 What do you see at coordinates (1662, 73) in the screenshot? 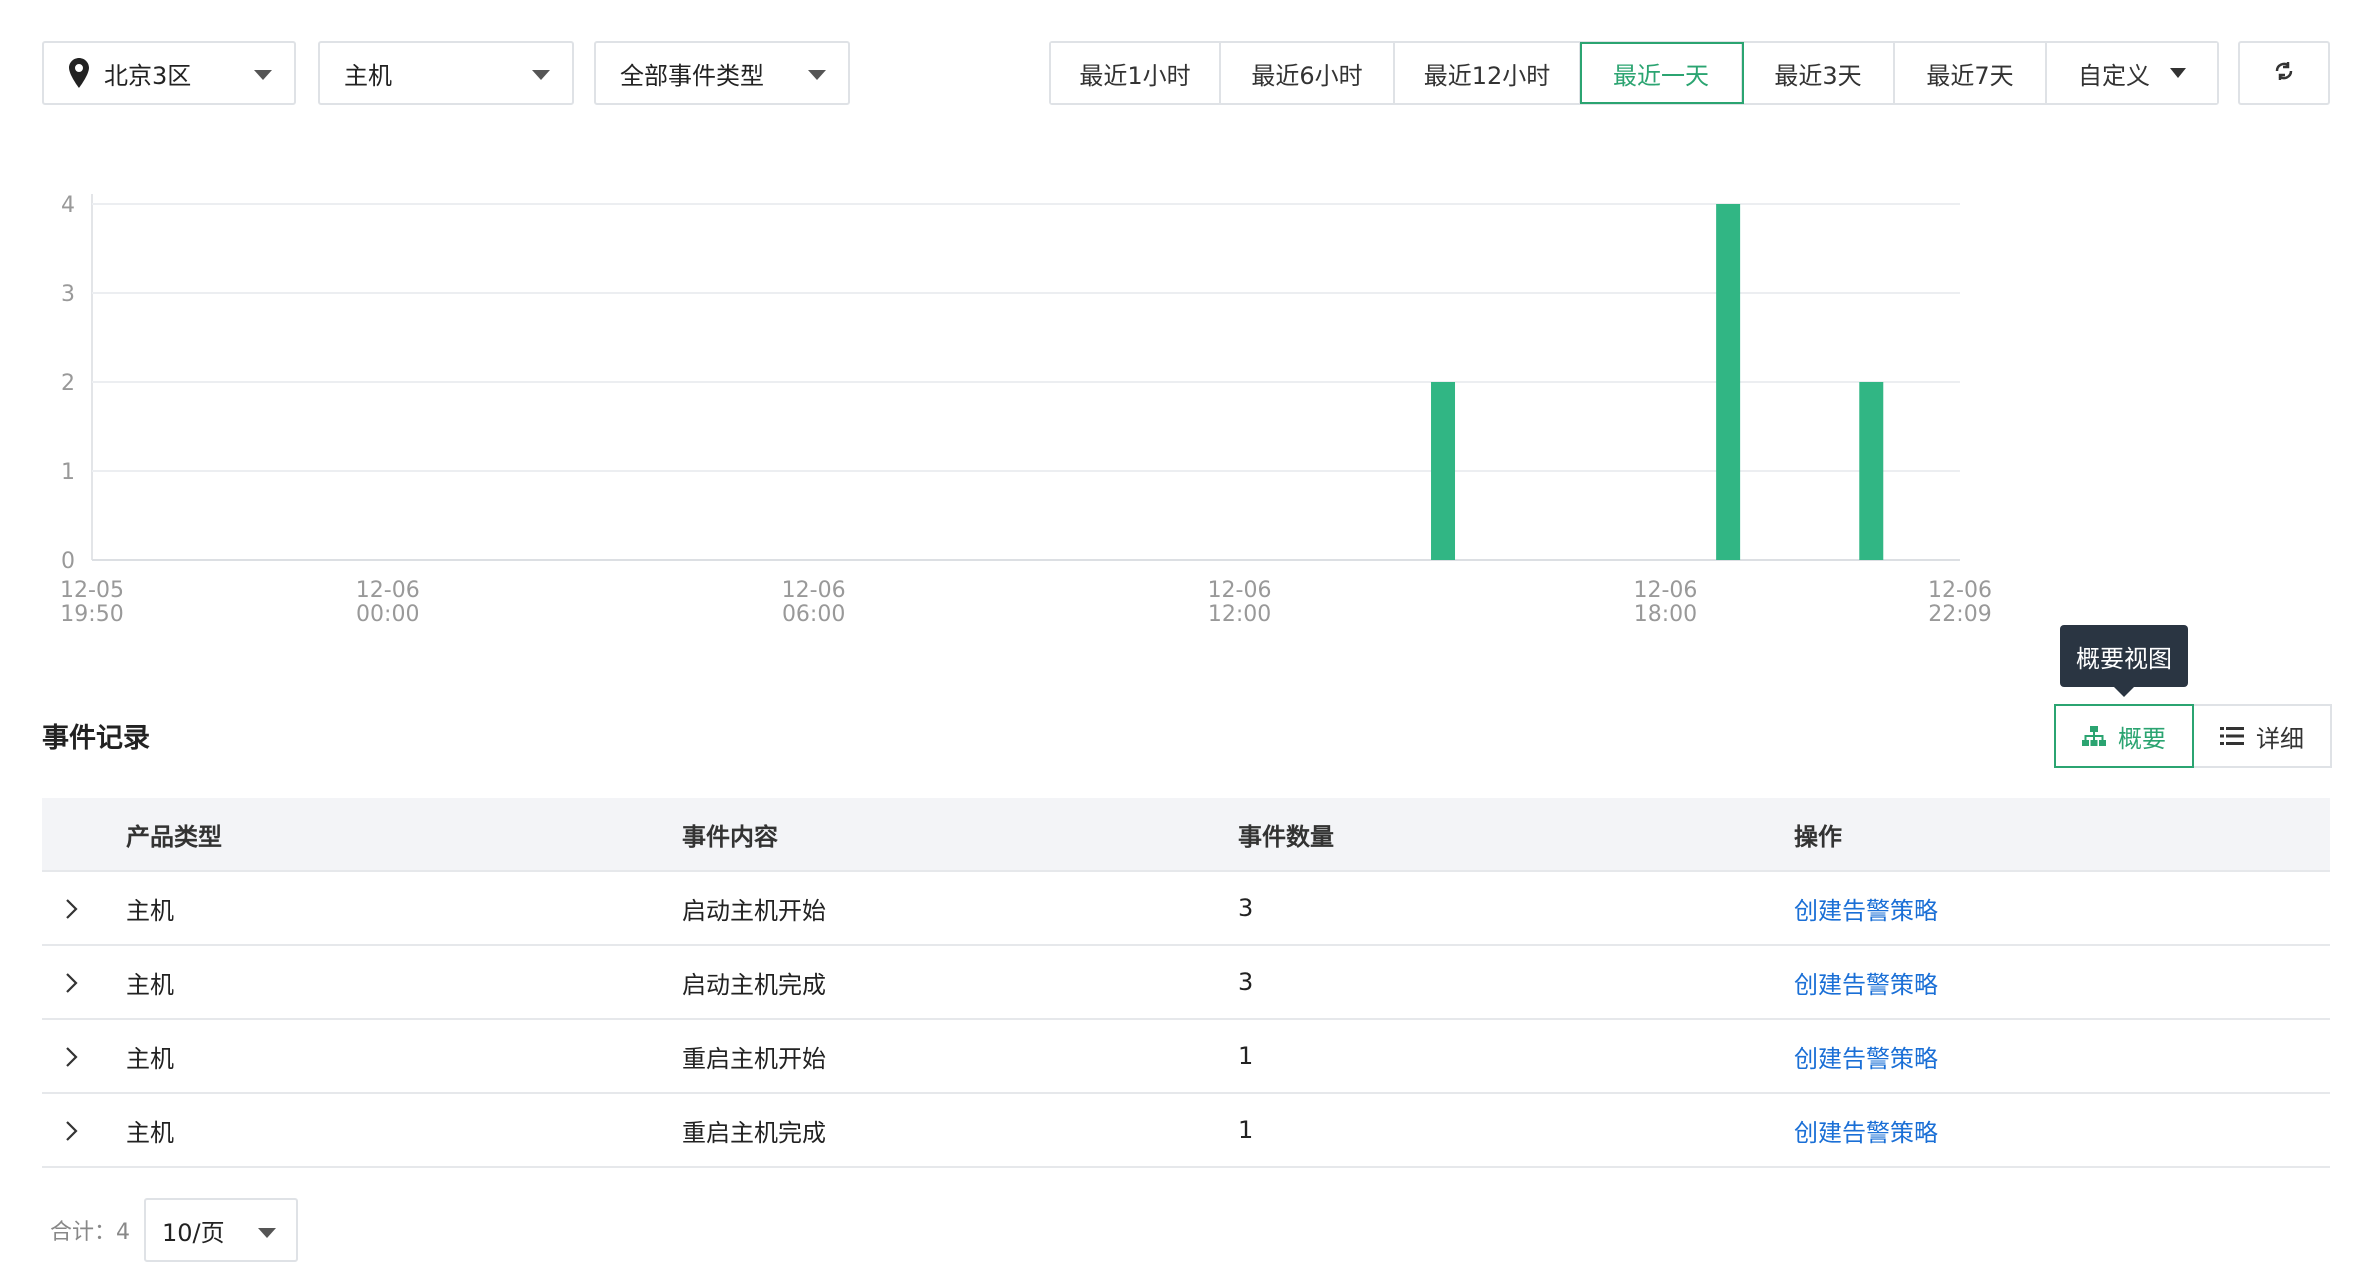
I see `time-range-1d: 最近一天` at bounding box center [1662, 73].